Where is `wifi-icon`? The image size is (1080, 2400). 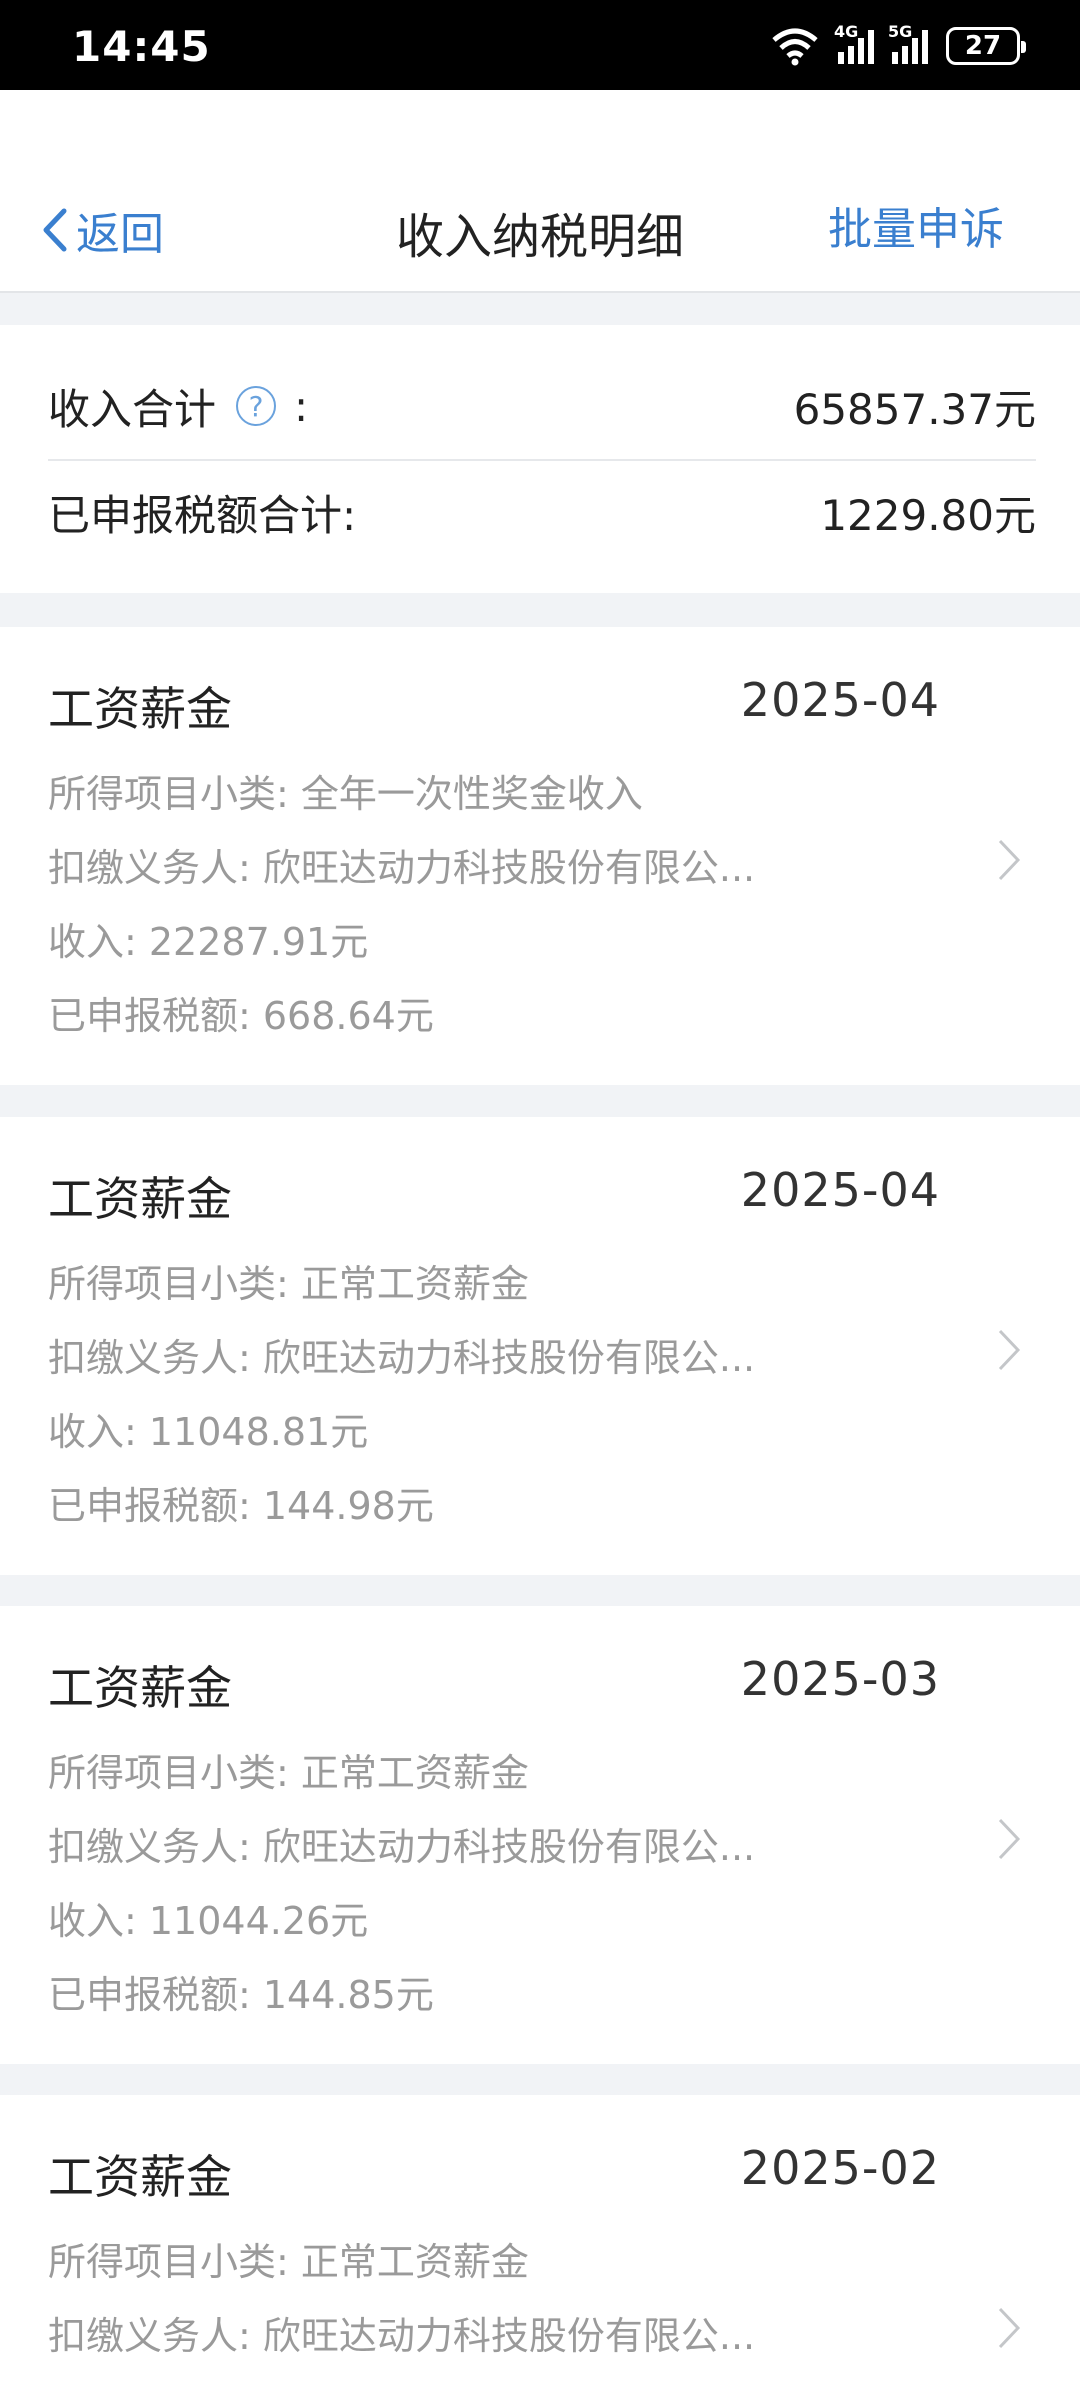 wifi-icon is located at coordinates (795, 47).